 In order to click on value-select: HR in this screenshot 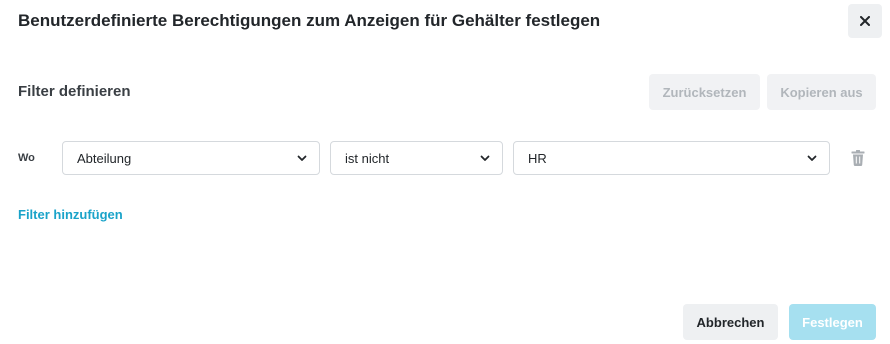, I will do `click(671, 158)`.